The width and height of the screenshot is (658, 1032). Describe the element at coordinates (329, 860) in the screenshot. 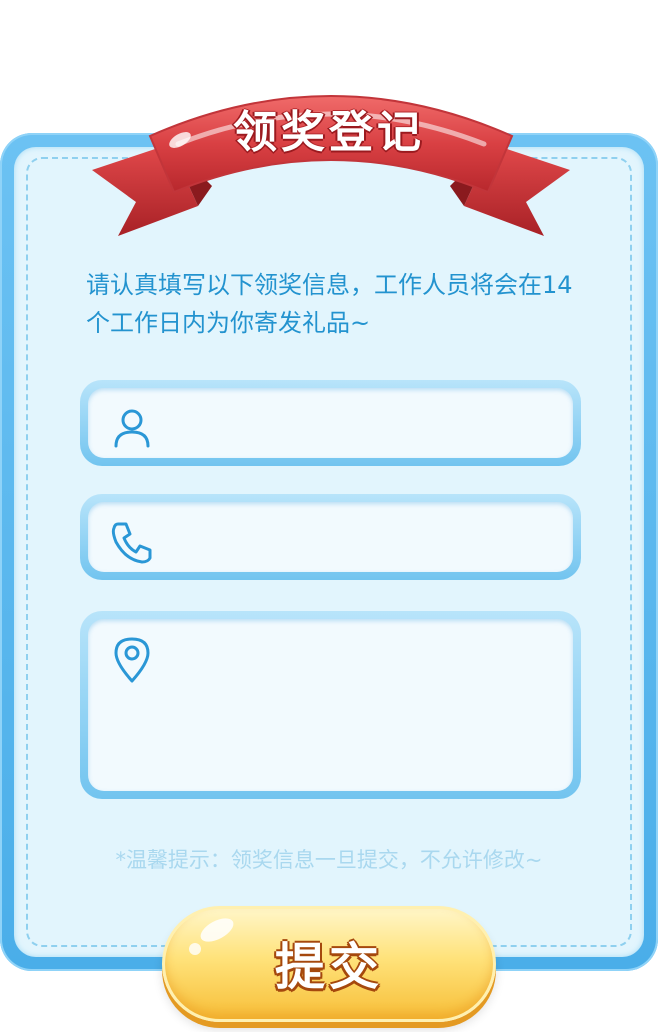

I see `warm-tip: *温馨提示：领奖信息一旦提交，不允许修改~` at that location.